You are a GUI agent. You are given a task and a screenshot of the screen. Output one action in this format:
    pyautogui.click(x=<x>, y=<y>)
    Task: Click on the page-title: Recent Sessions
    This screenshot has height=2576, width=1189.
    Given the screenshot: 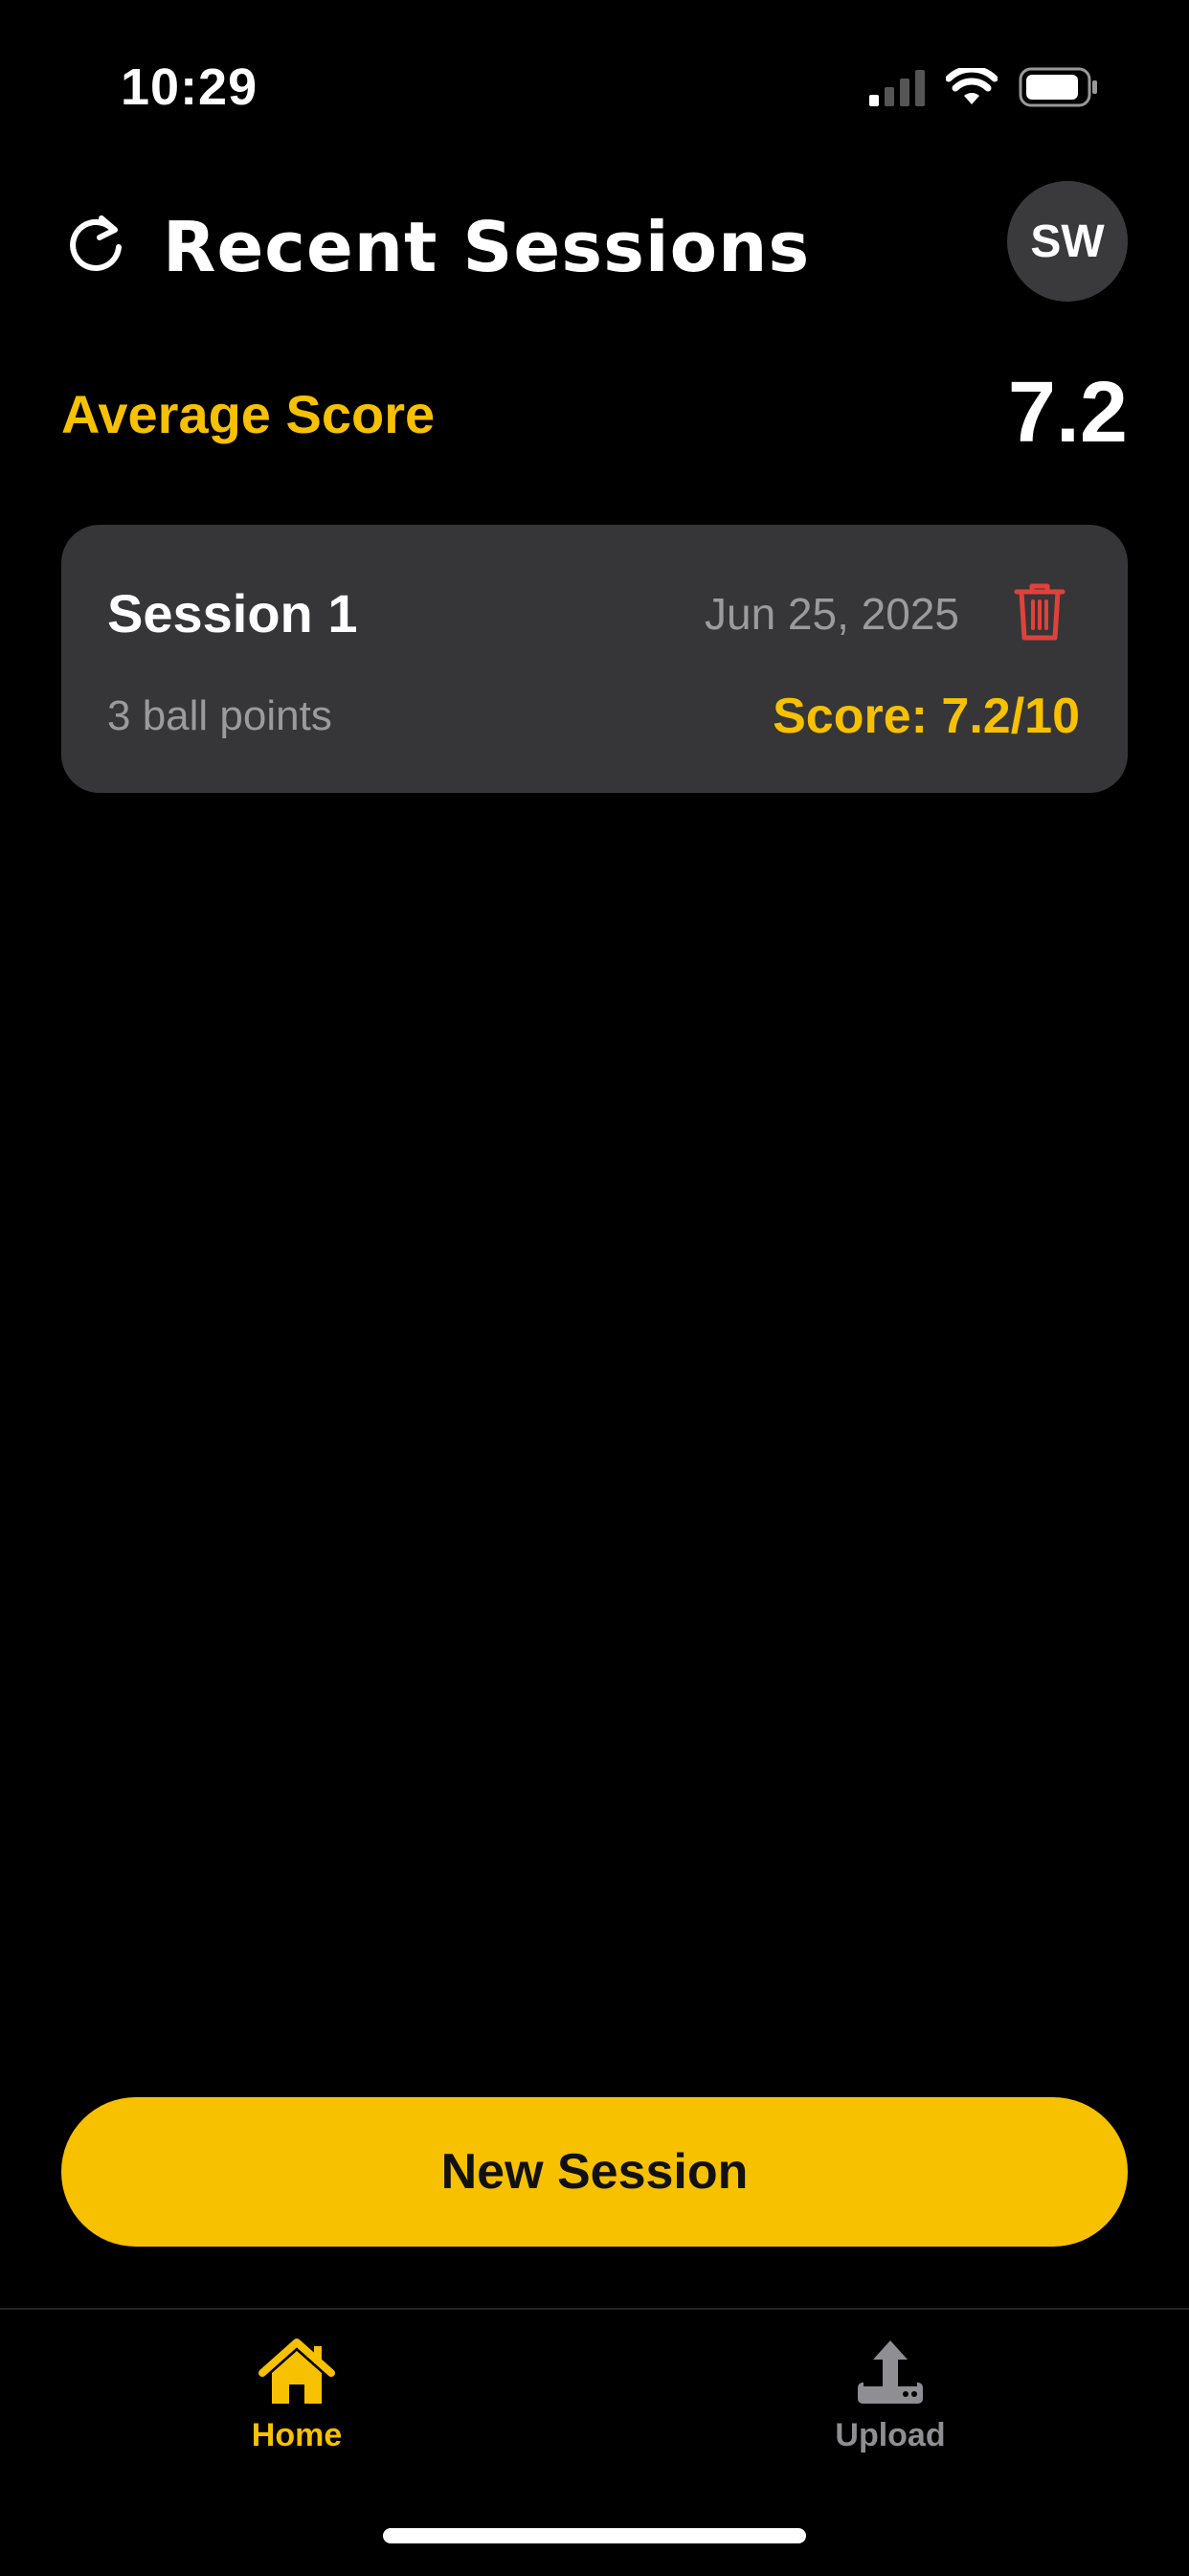 What is the action you would take?
    pyautogui.click(x=487, y=247)
    